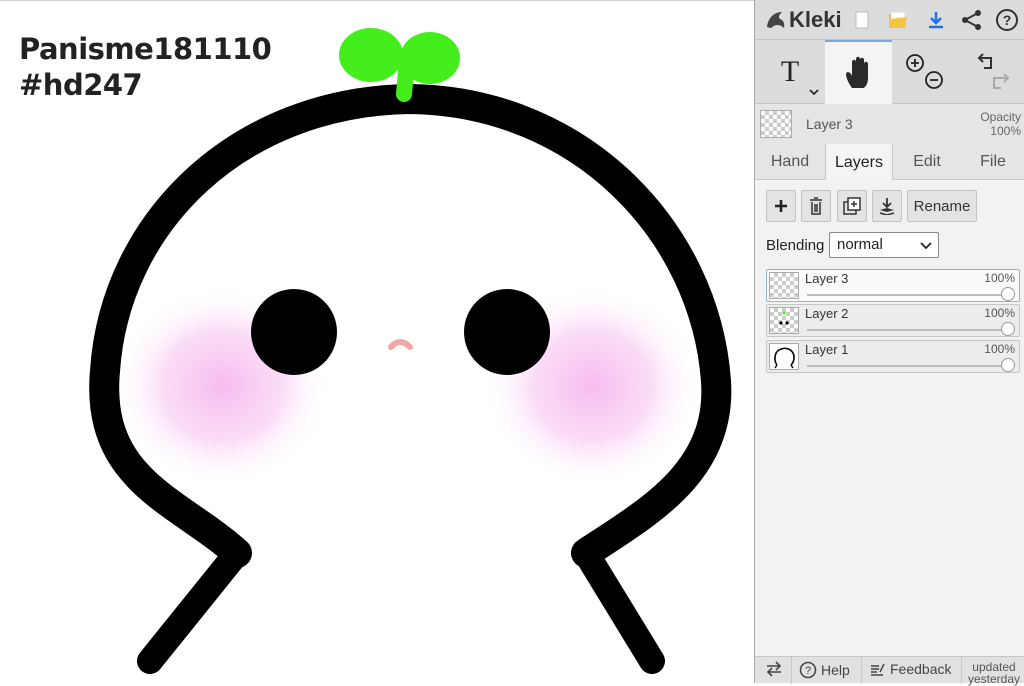 This screenshot has width=1024, height=686. I want to click on left-leg, so click(193, 607).